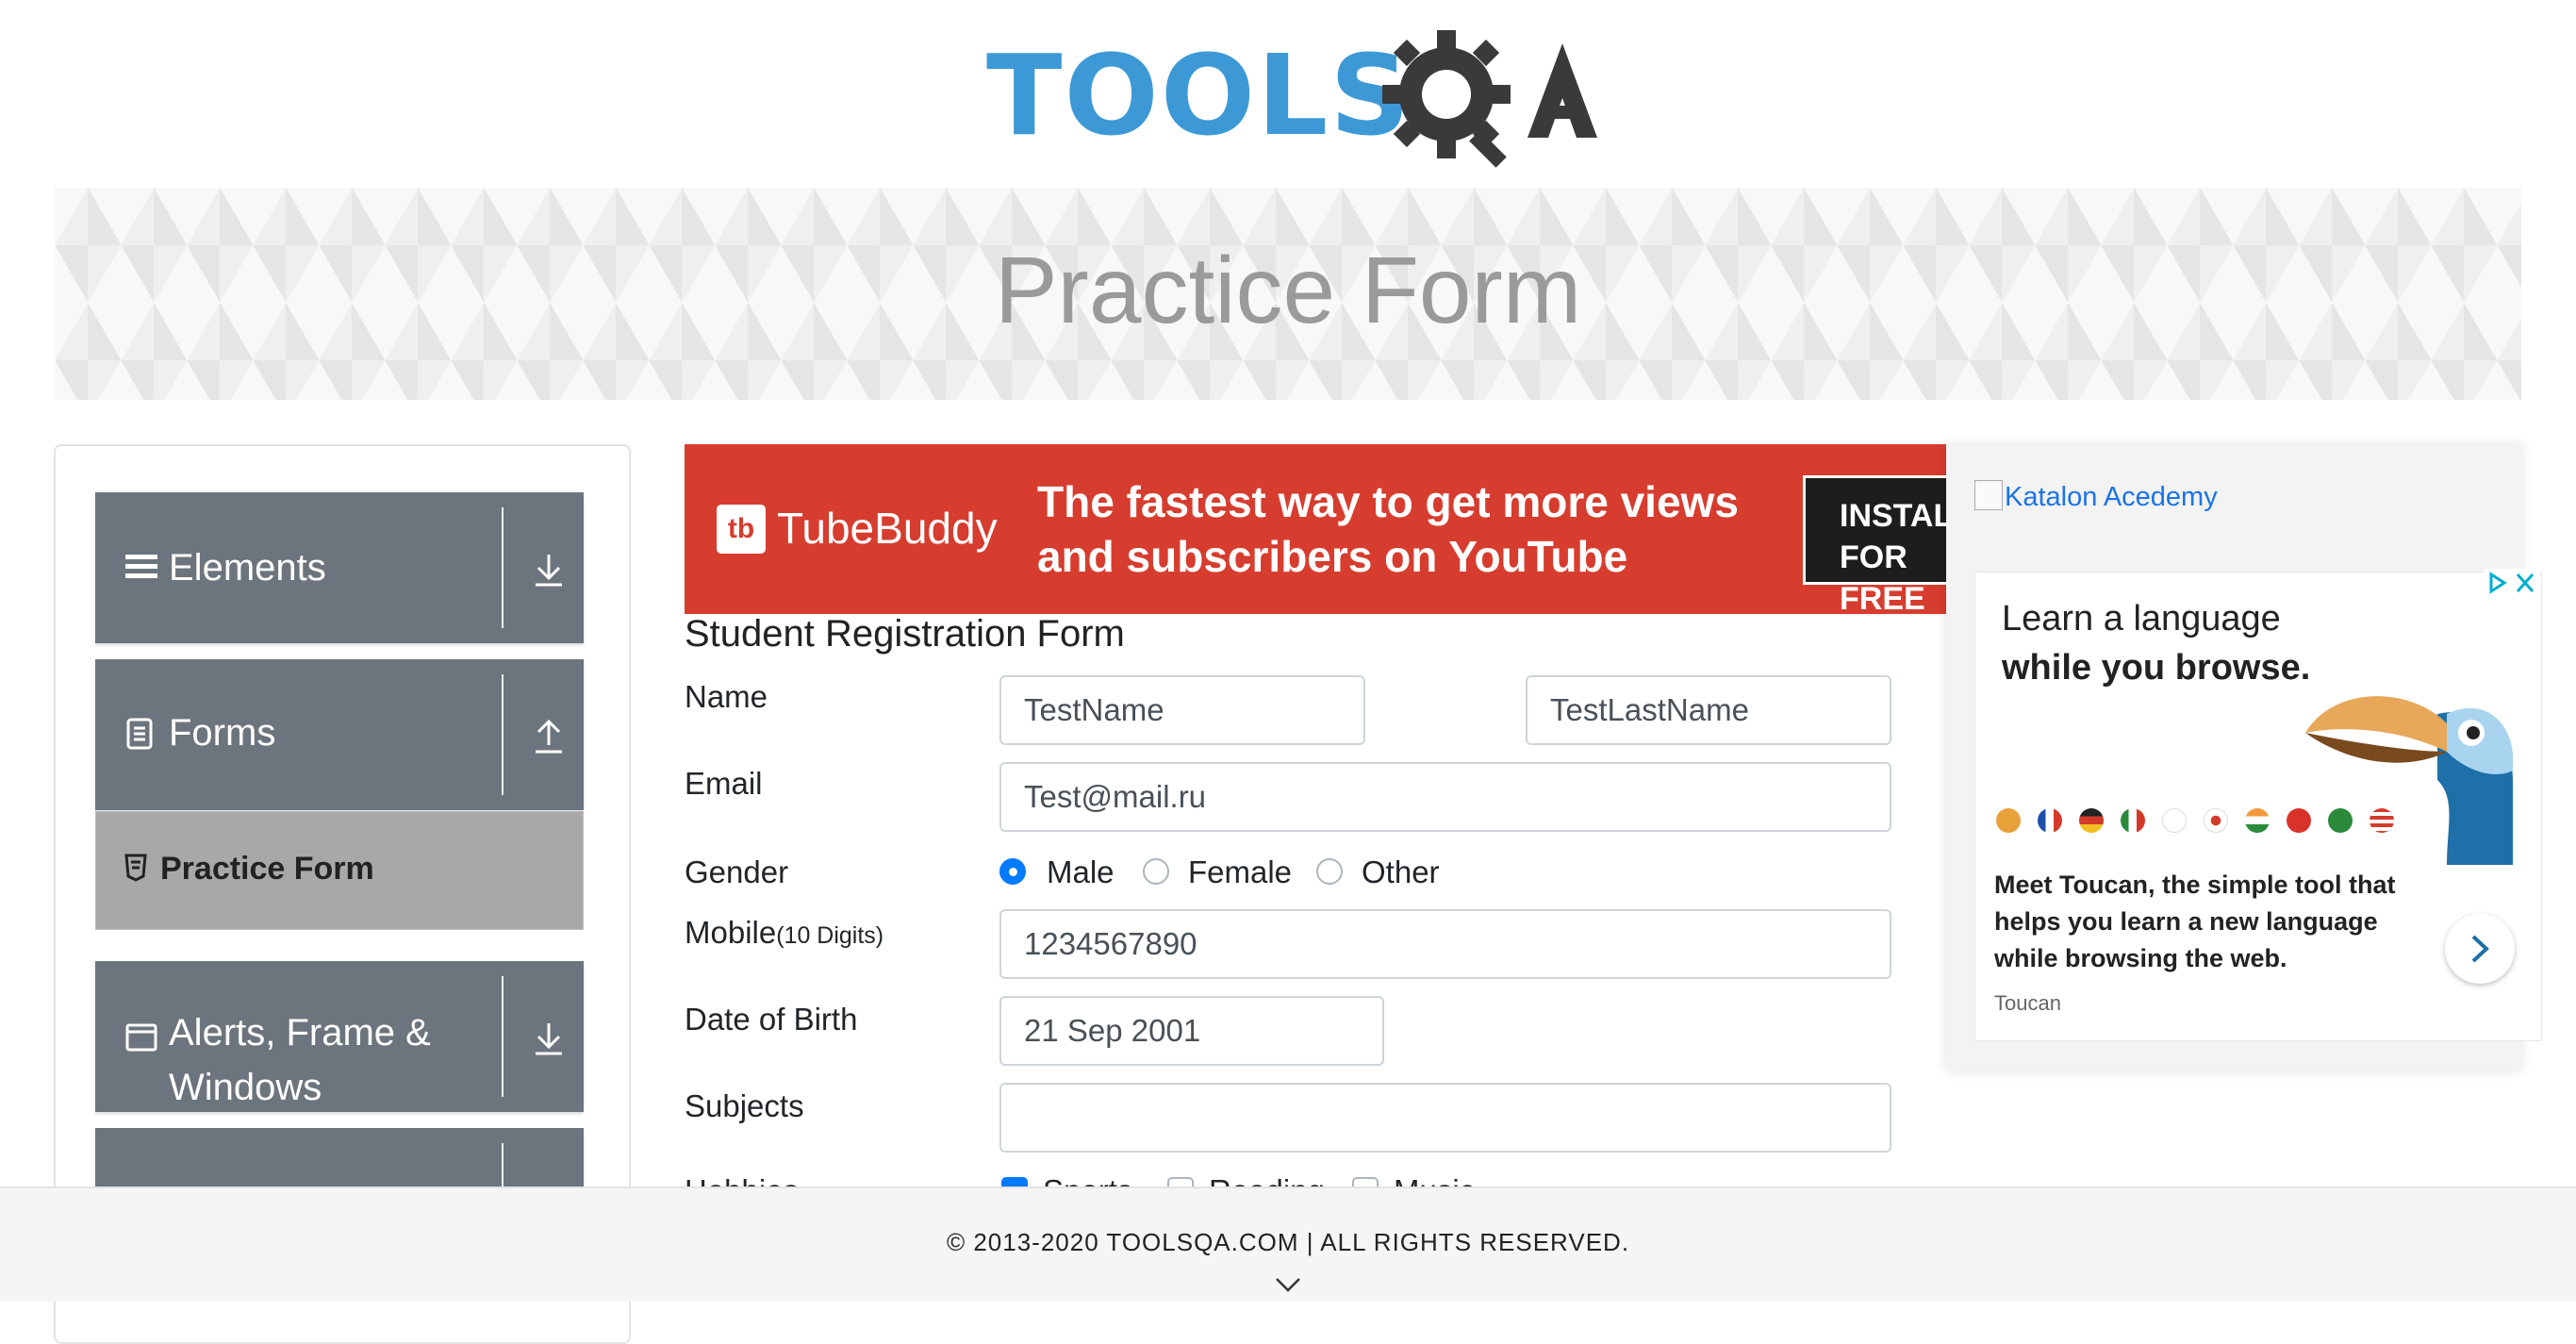 The image size is (2576, 1344). I want to click on sidebar-group-label: Alerts, Frame &, so click(300, 1033).